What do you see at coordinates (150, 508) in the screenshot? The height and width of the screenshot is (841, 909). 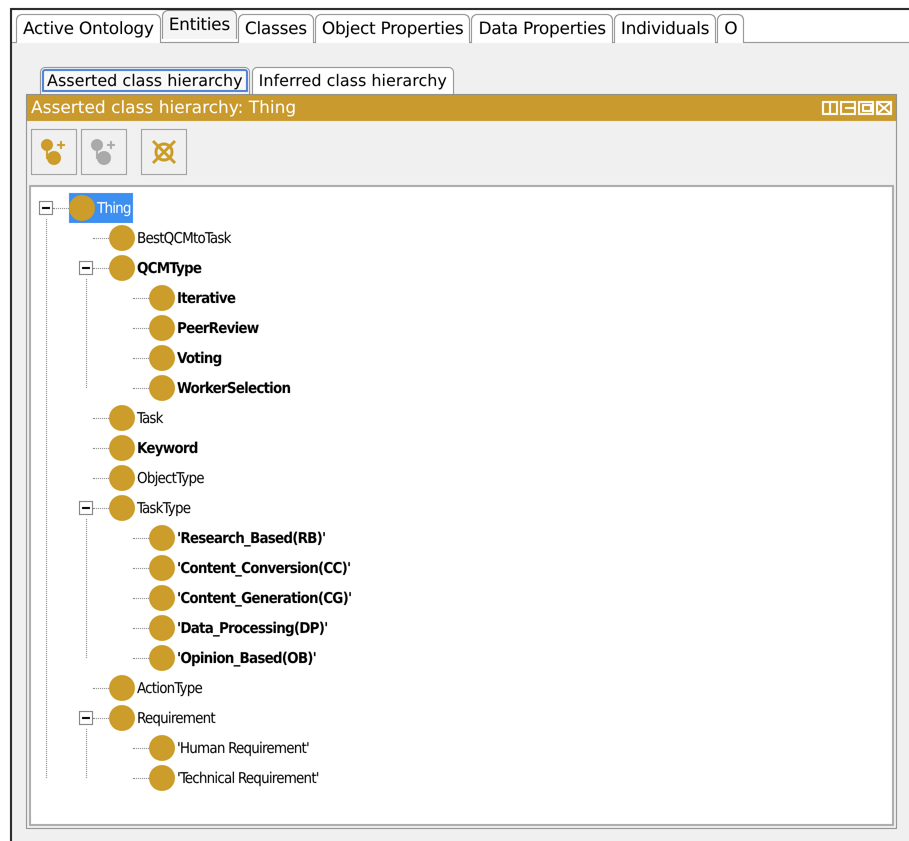 I see `tree-item: TaskType` at bounding box center [150, 508].